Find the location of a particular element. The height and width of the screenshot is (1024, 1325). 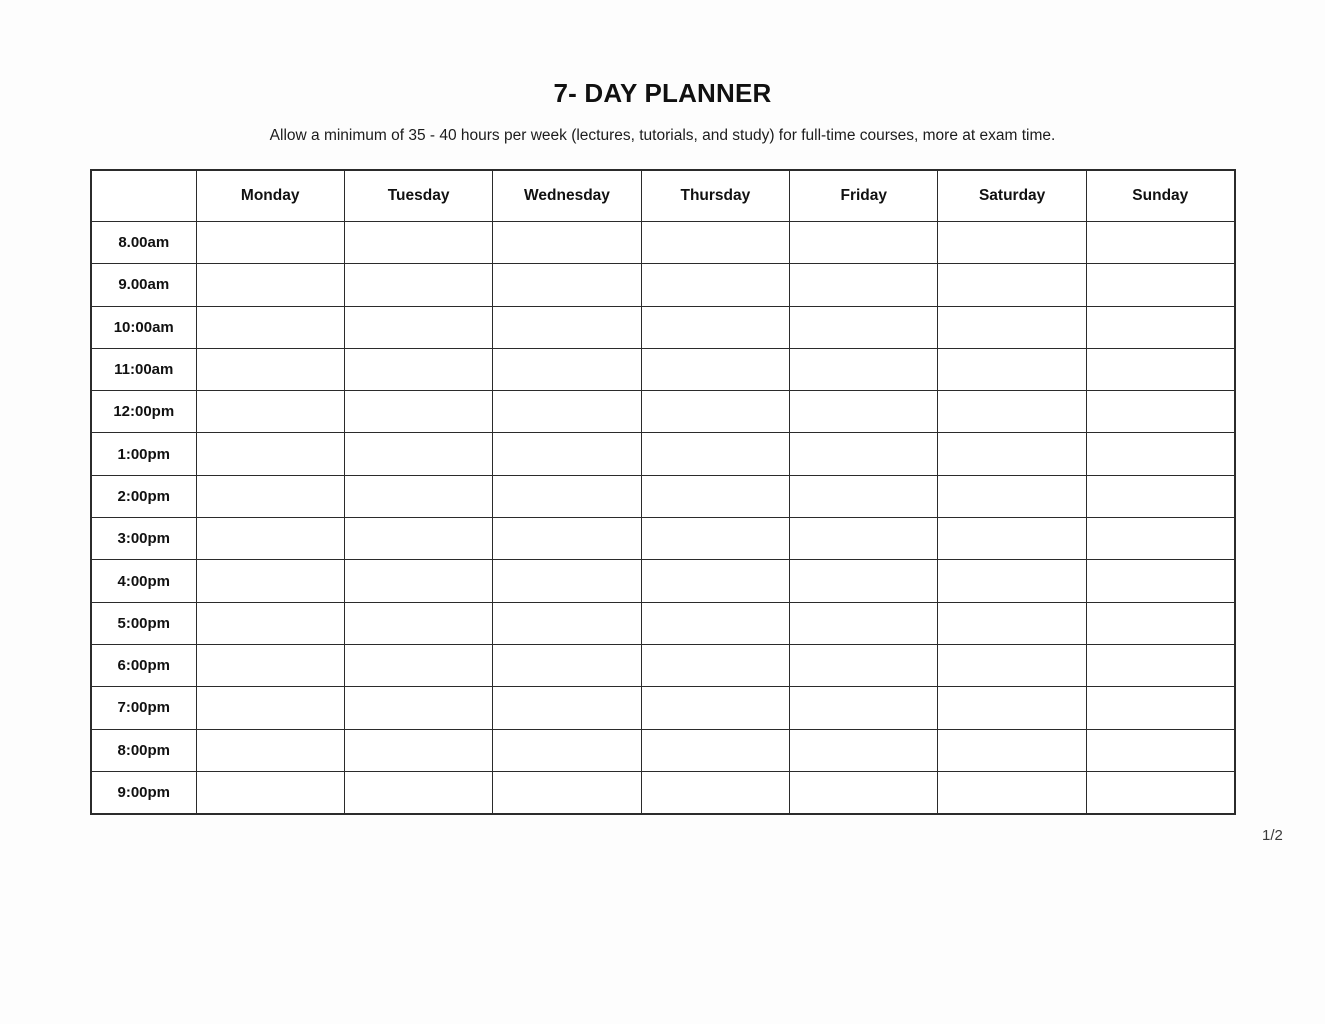

time-label-cell: 8:00pm is located at coordinates (143, 750).